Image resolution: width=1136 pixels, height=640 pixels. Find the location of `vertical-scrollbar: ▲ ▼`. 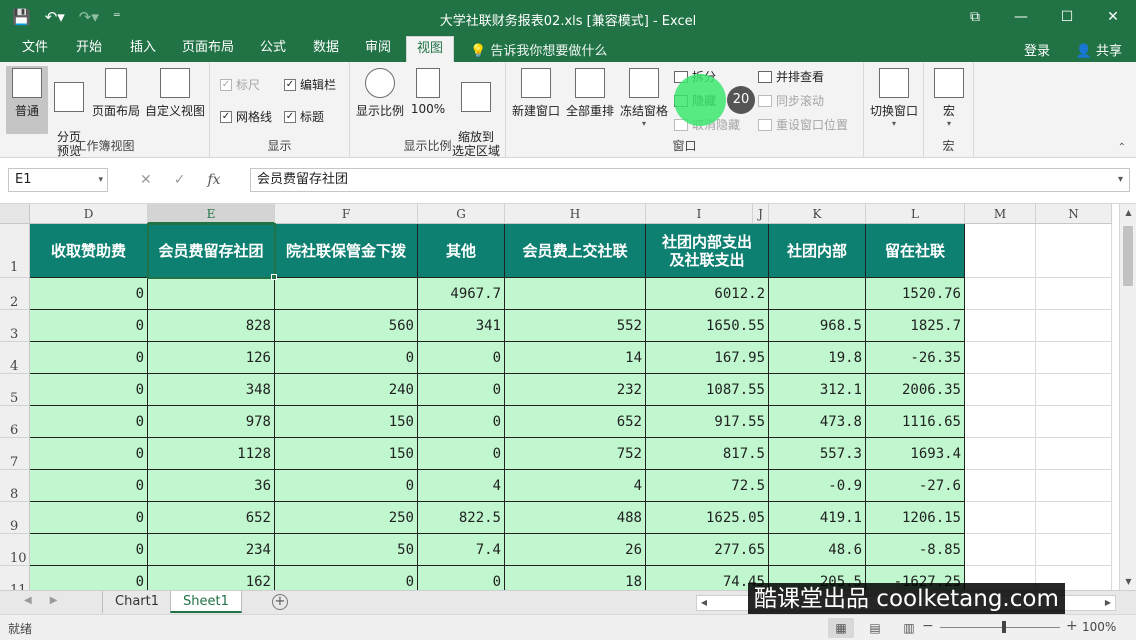

vertical-scrollbar: ▲ ▼ is located at coordinates (1127, 397).